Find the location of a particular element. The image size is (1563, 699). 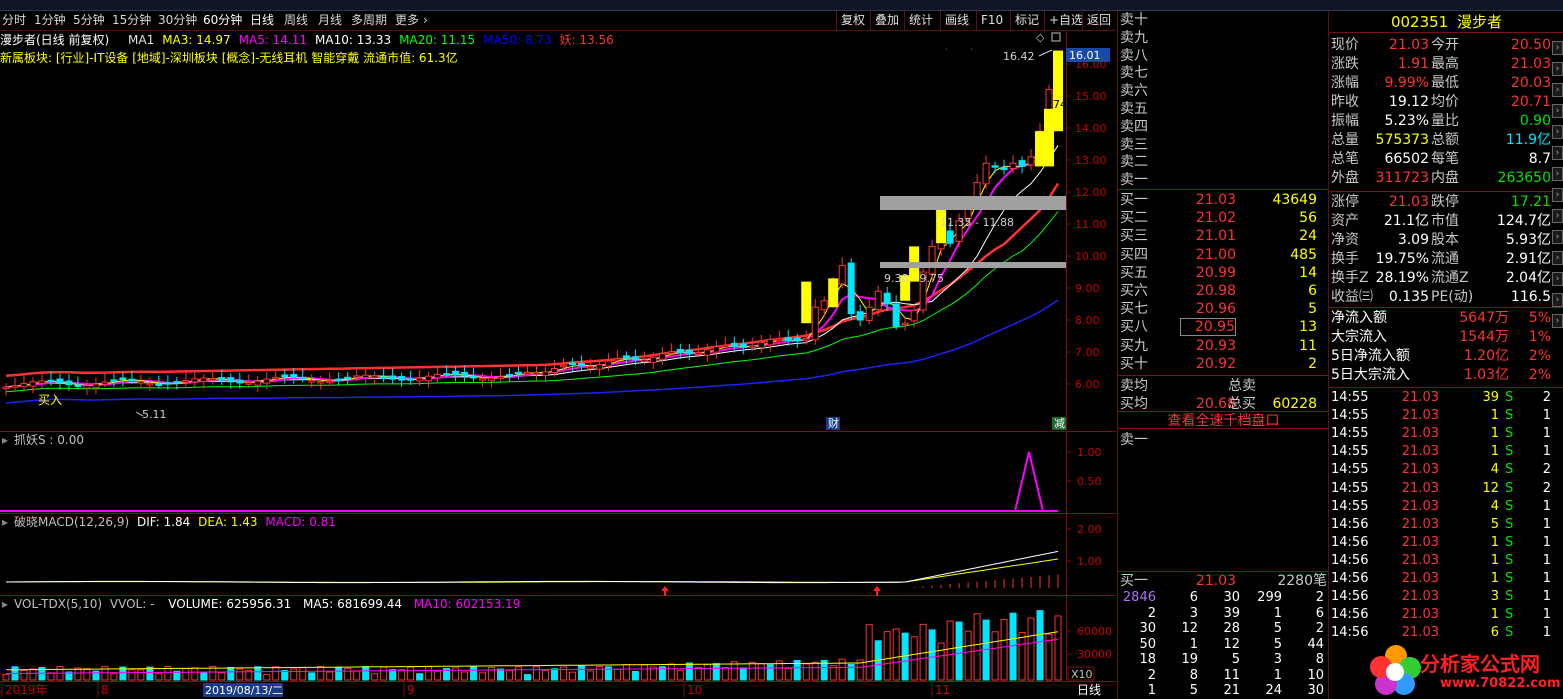

quote-row: 现价 21.03 今开 20.50 is located at coordinates (1446, 45).